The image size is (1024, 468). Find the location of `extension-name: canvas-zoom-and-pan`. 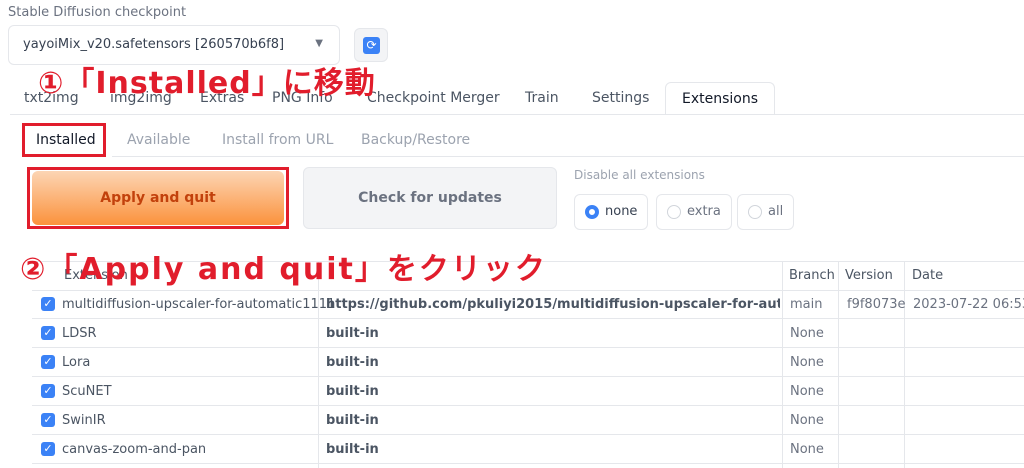

extension-name: canvas-zoom-and-pan is located at coordinates (134, 449).